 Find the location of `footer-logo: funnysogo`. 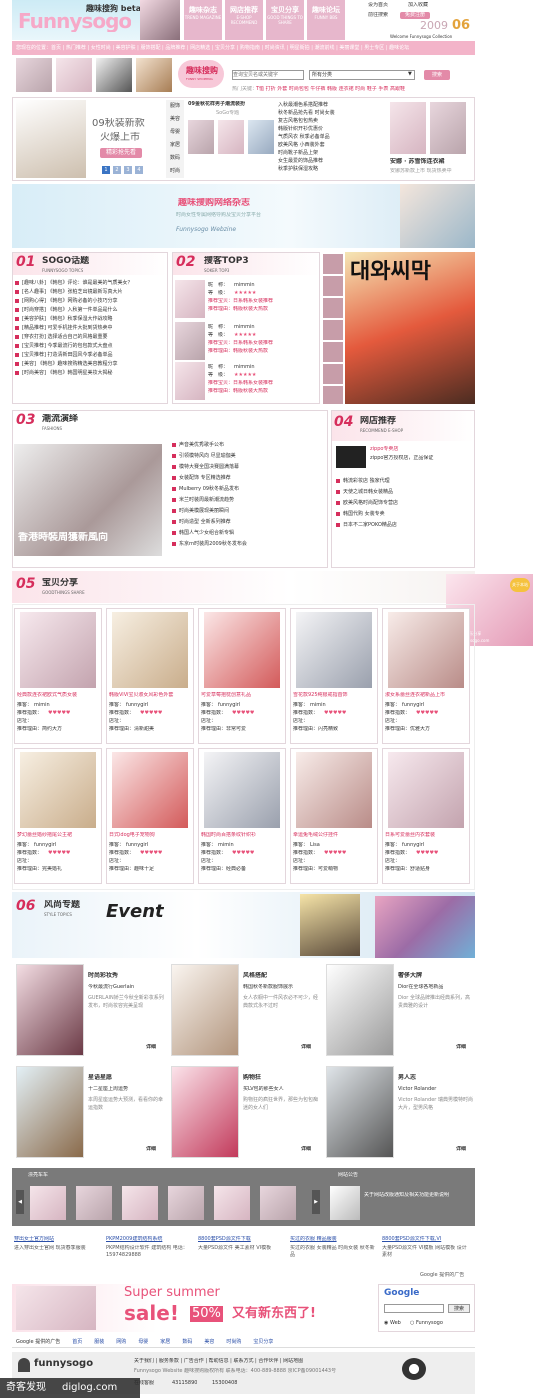

footer-logo: funnysogo is located at coordinates (63, 1364).